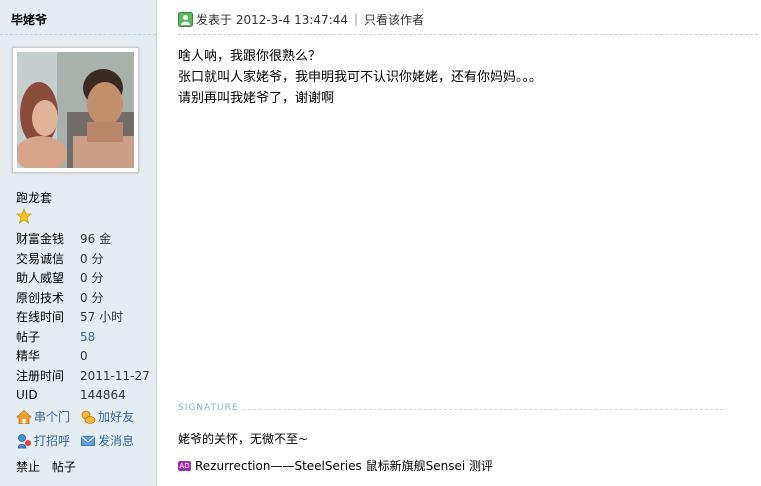 Image resolution: width=761 pixels, height=486 pixels. What do you see at coordinates (40, 297) in the screenshot?
I see `stat-label: 原创技术` at bounding box center [40, 297].